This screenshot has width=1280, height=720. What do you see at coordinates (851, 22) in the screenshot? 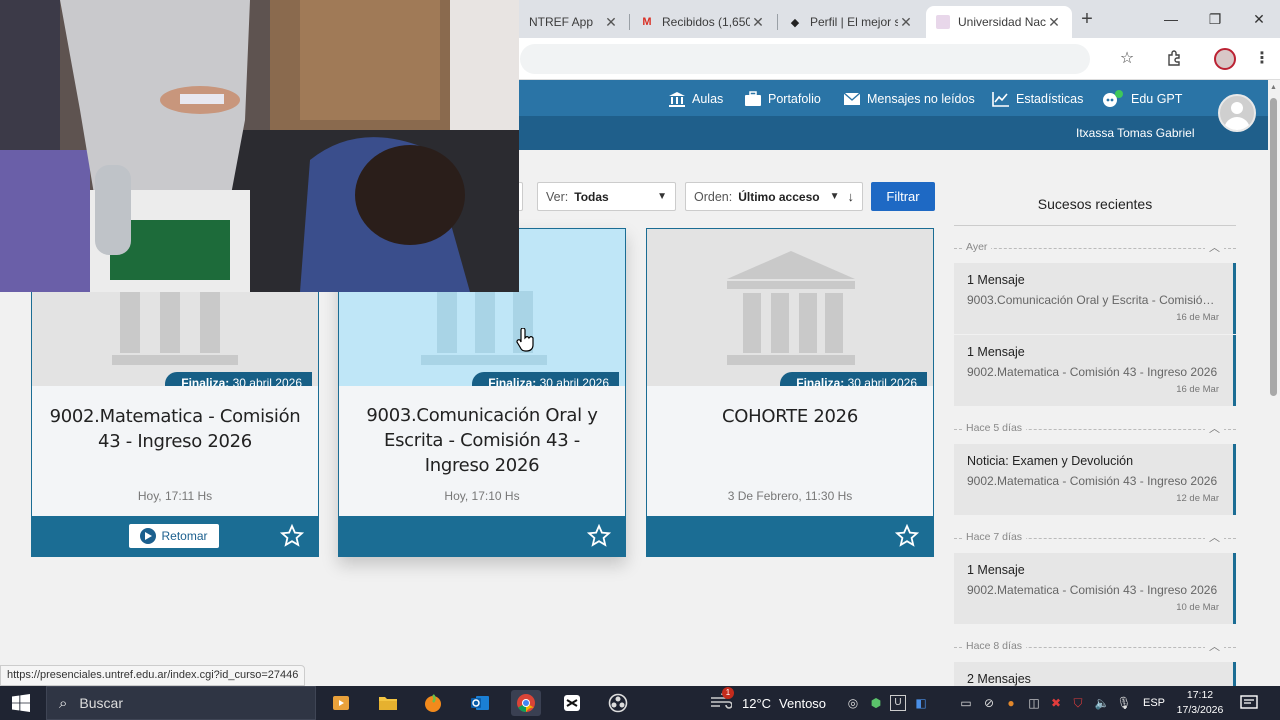
I see `tab-perfil: ◆ Perfil | El mejor s ✕` at bounding box center [851, 22].